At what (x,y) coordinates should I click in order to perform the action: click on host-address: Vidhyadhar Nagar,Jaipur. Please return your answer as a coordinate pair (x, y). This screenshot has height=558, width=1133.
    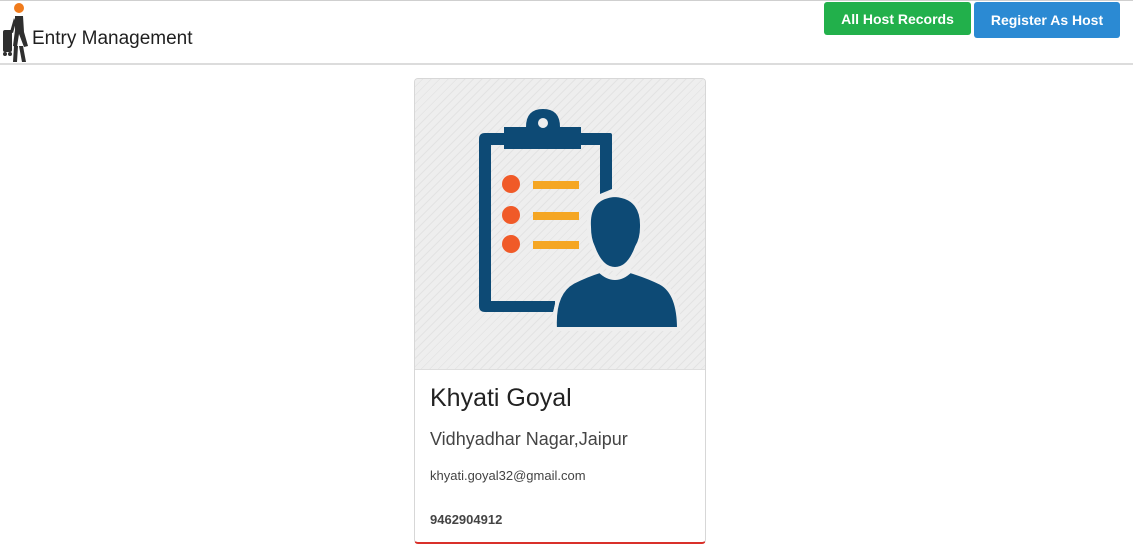
    Looking at the image, I should click on (529, 439).